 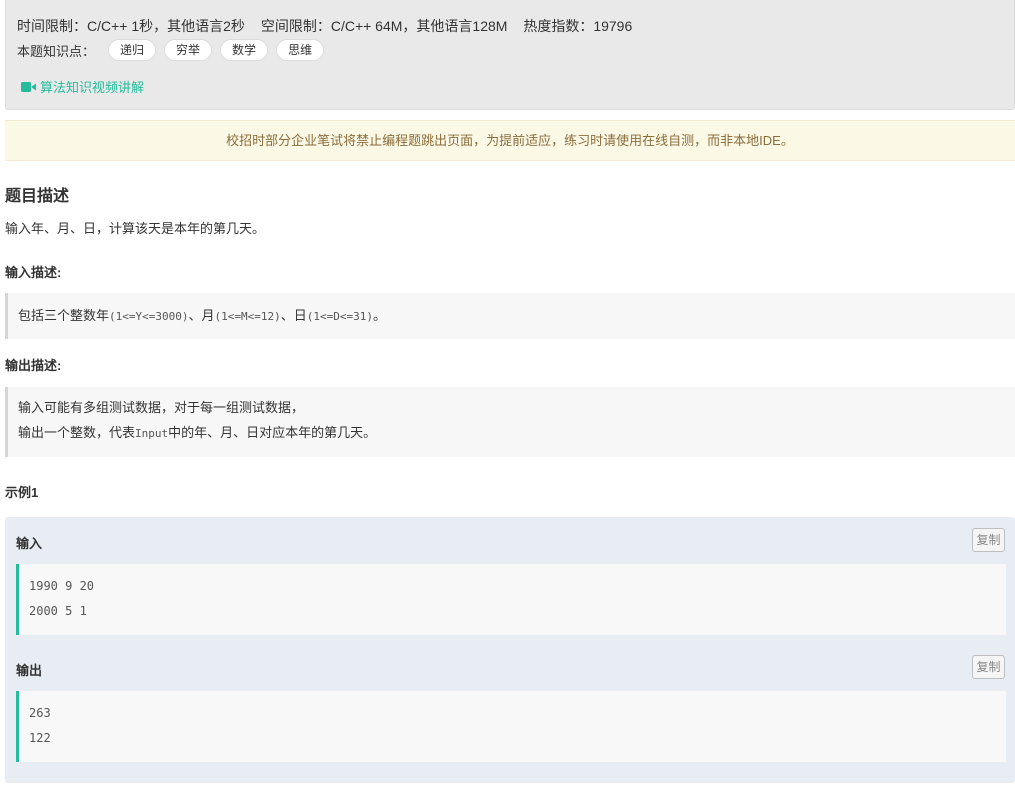 What do you see at coordinates (511, 726) in the screenshot?
I see `example-output-code: 263 122` at bounding box center [511, 726].